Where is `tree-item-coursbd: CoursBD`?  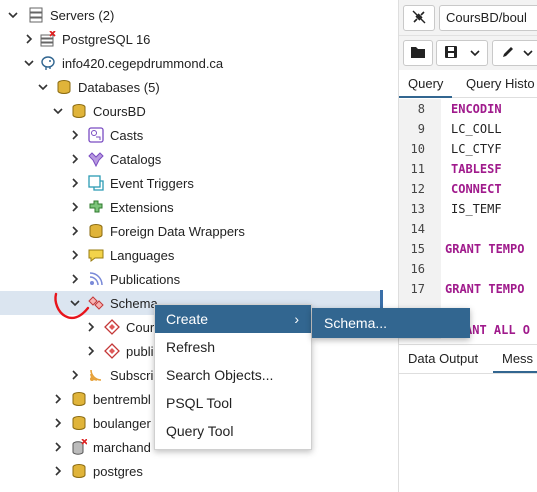 tree-item-coursbd: CoursBD is located at coordinates (99, 111).